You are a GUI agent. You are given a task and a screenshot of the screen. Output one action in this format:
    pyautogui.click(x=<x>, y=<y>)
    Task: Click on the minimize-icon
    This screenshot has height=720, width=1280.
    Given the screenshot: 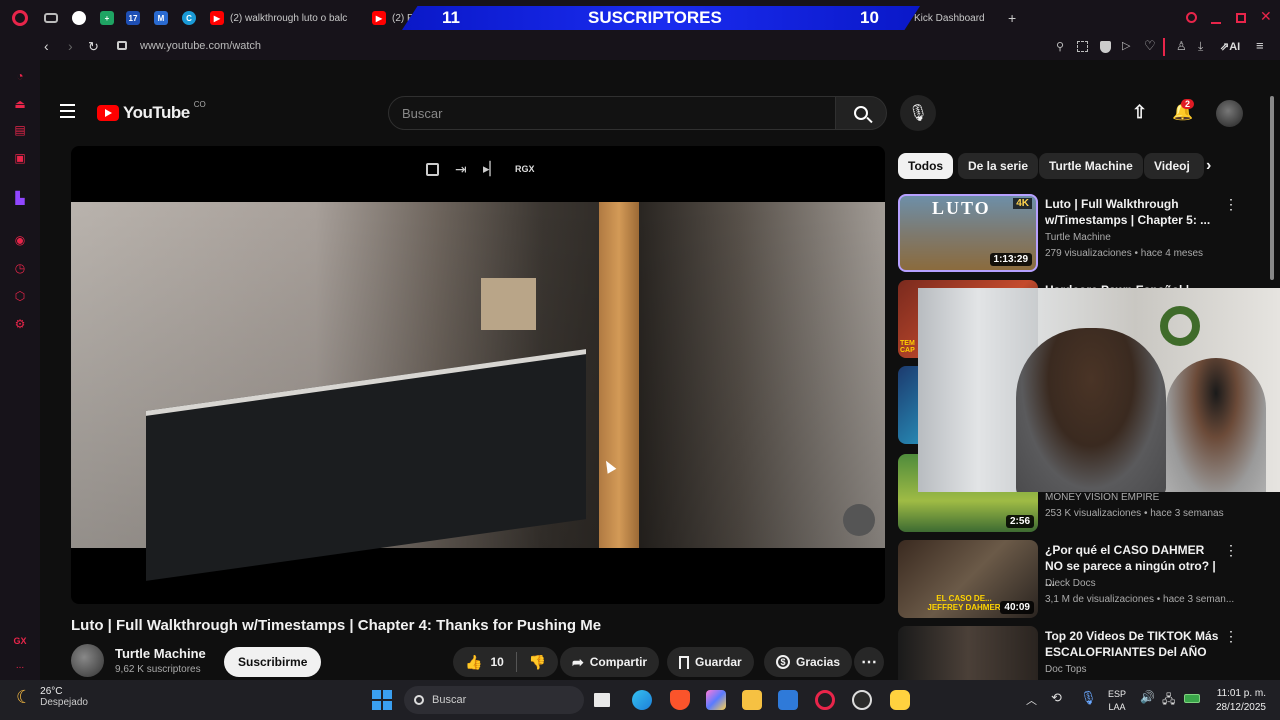 What is the action you would take?
    pyautogui.click(x=1216, y=23)
    